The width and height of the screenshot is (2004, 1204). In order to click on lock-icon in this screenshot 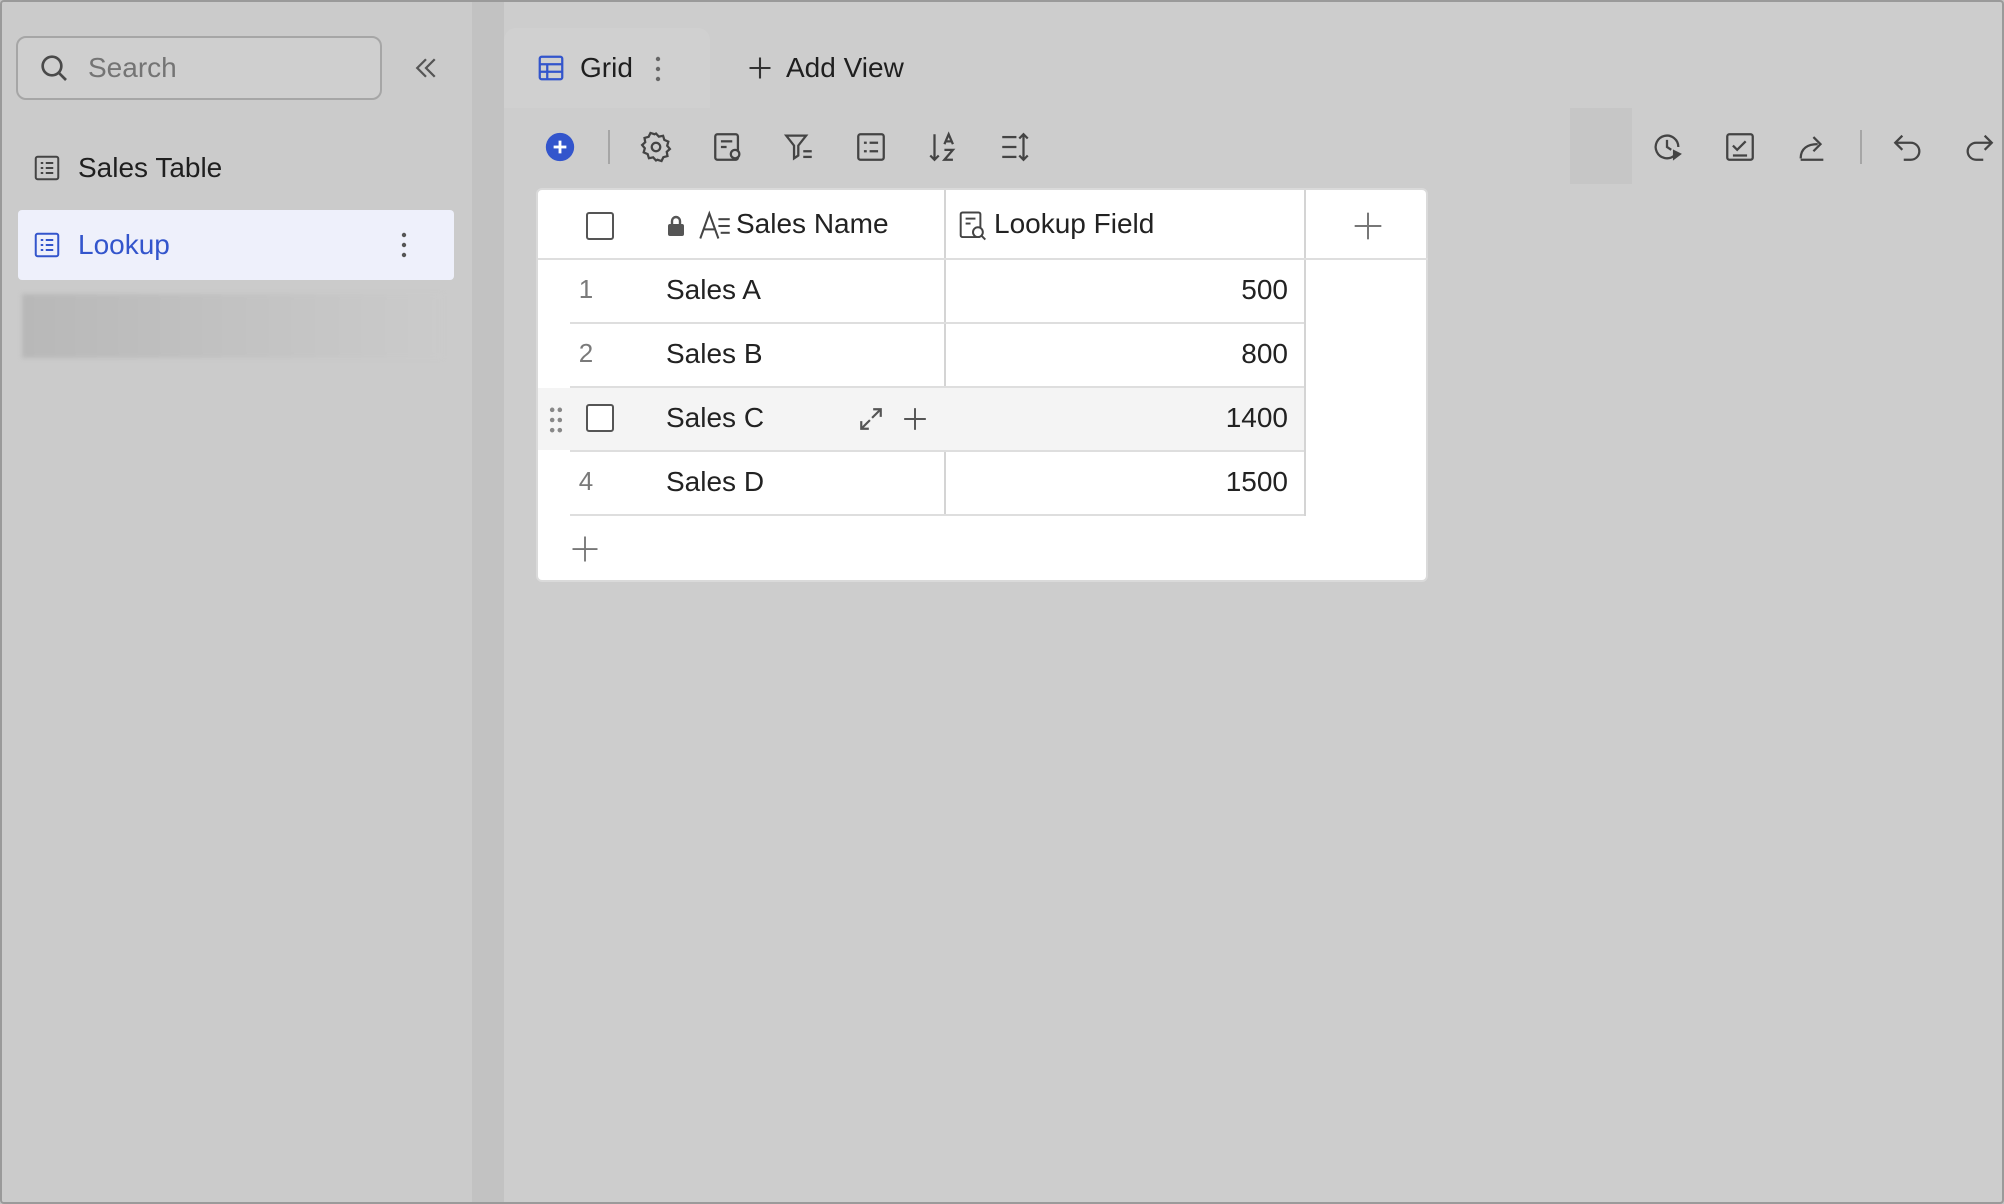, I will do `click(676, 225)`.